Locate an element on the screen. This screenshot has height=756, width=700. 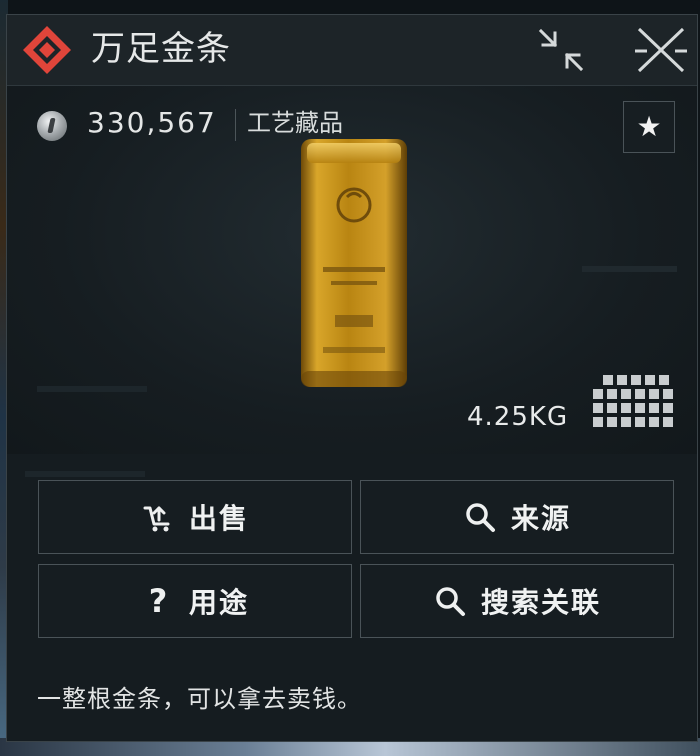
question-mark-icon: ? is located at coordinates (158, 601).